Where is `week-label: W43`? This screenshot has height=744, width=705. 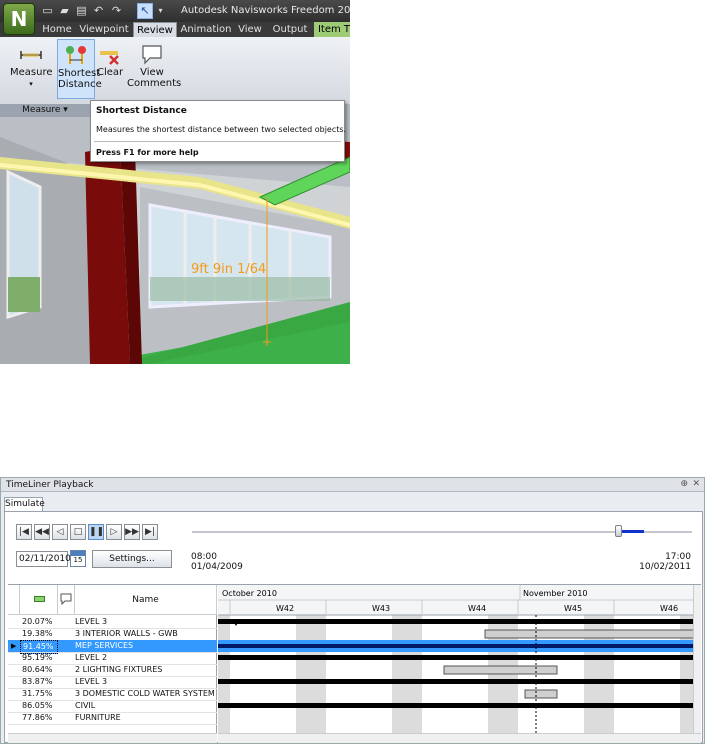
week-label: W43 is located at coordinates (381, 608).